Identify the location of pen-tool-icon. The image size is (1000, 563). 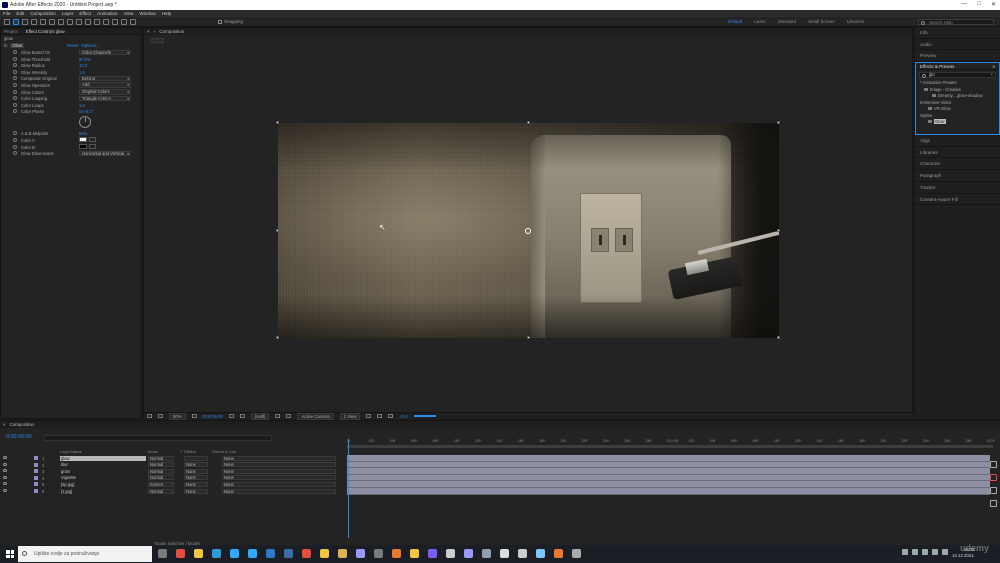
(79, 22).